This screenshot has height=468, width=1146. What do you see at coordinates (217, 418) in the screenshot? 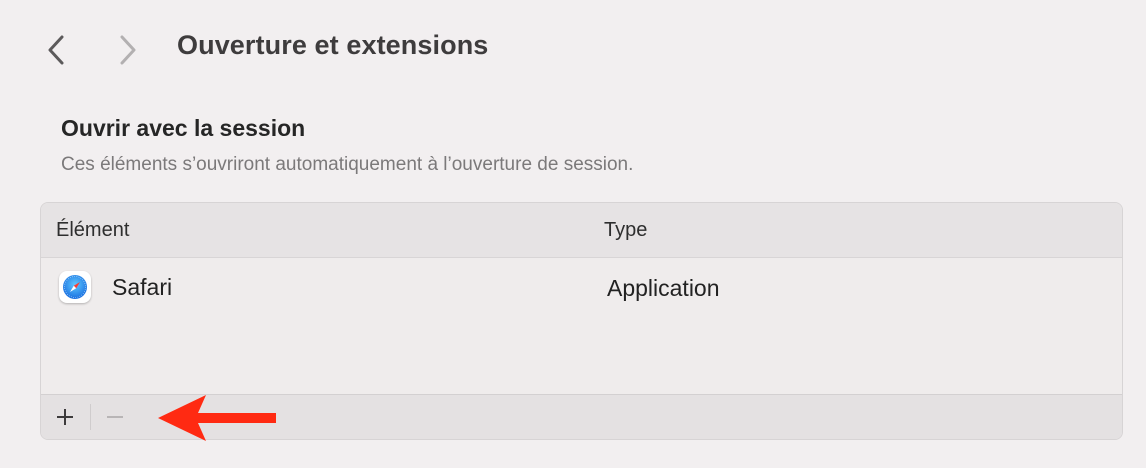
I see `annotation-arrow-icon` at bounding box center [217, 418].